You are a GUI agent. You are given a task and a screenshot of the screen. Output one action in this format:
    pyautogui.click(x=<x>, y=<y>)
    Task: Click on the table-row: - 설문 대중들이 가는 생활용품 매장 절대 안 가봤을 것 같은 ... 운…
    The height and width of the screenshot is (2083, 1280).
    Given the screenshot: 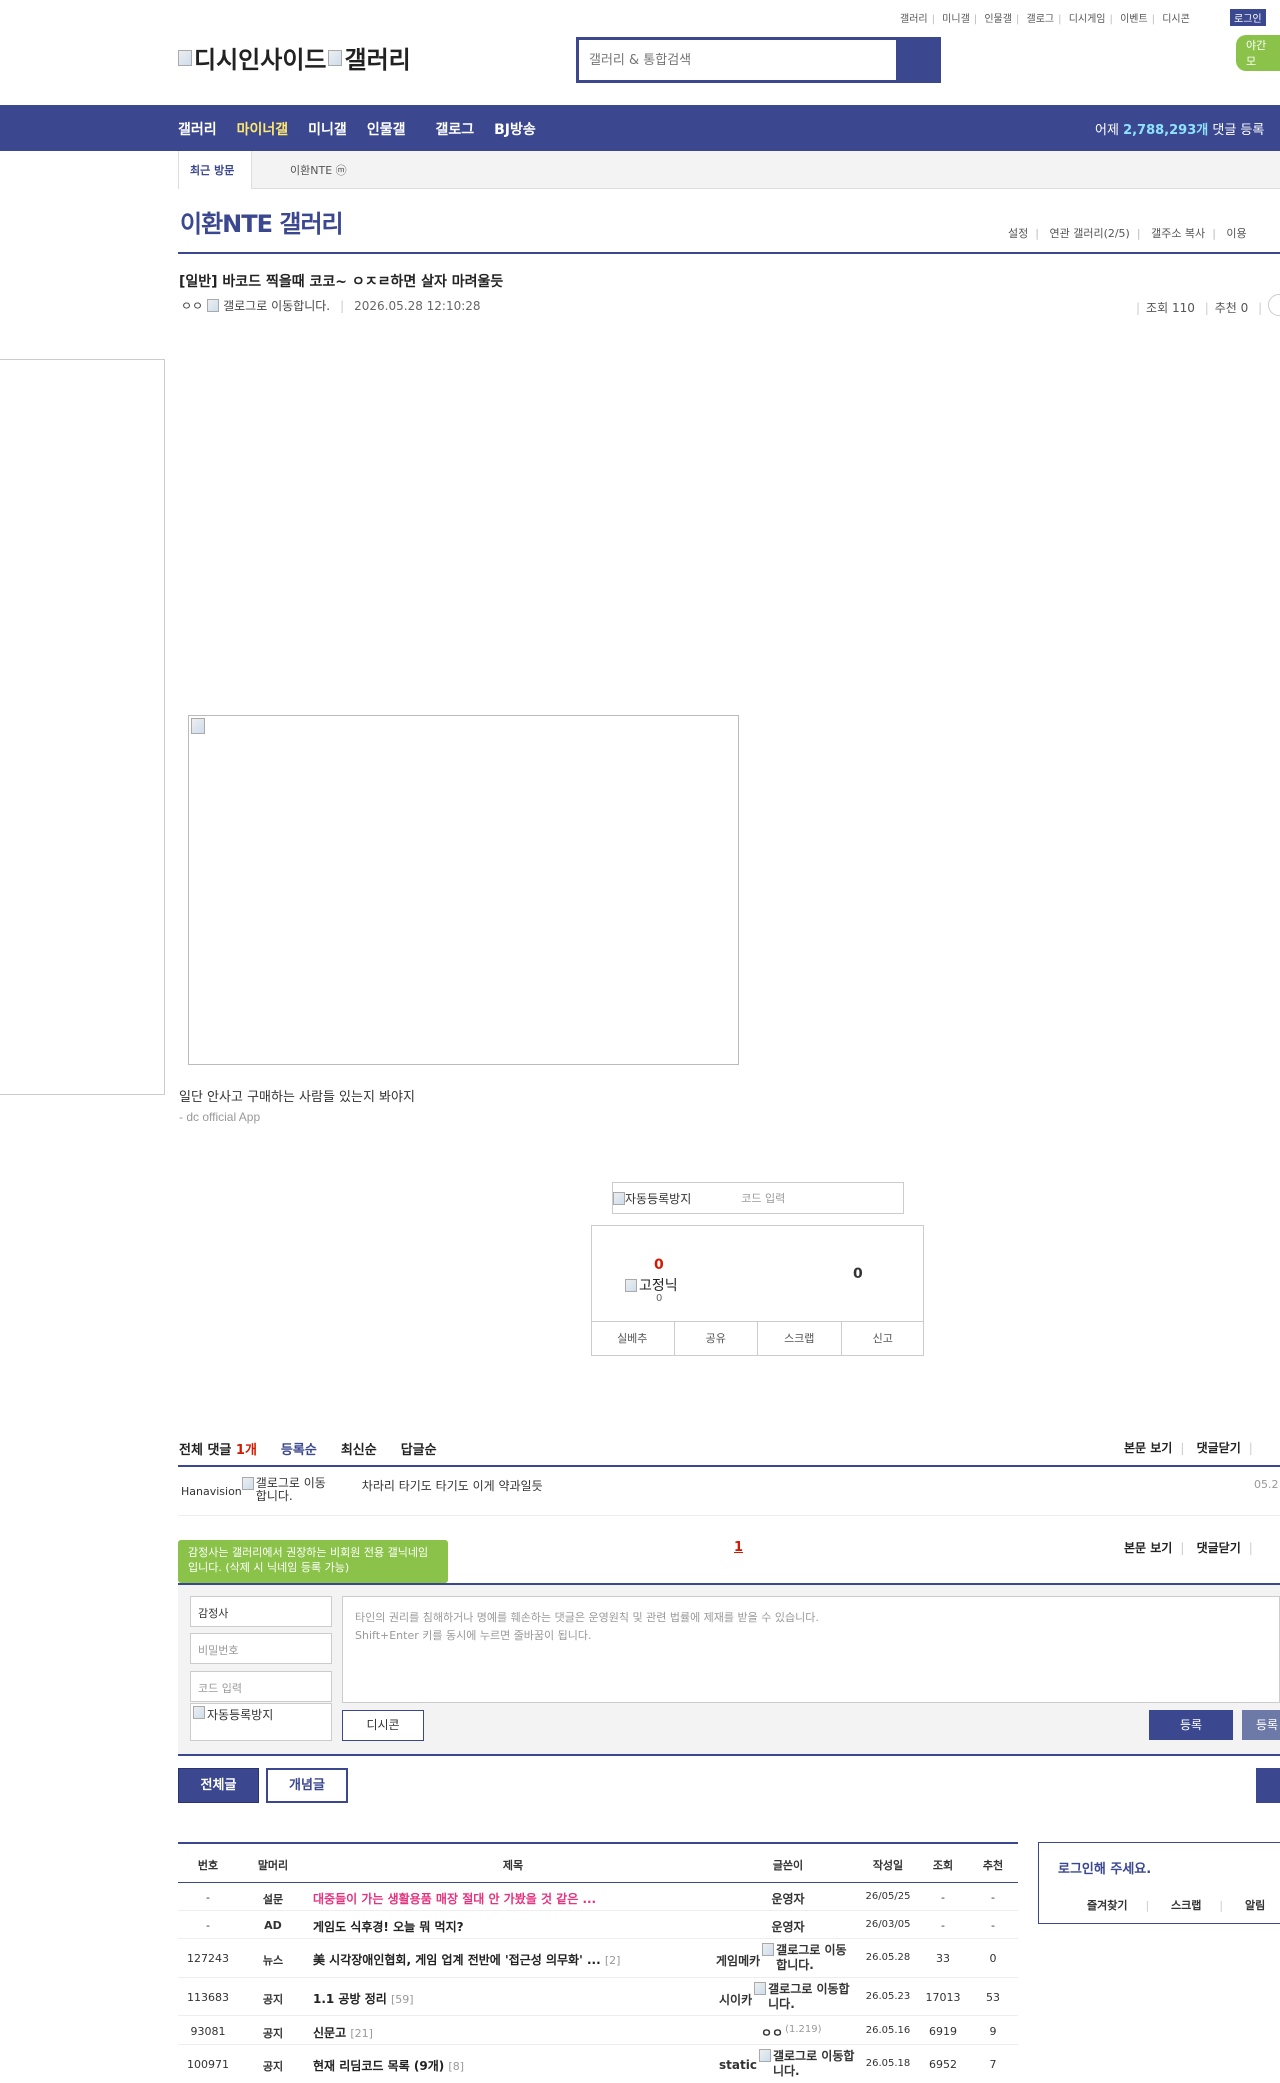 What is the action you would take?
    pyautogui.click(x=598, y=1897)
    